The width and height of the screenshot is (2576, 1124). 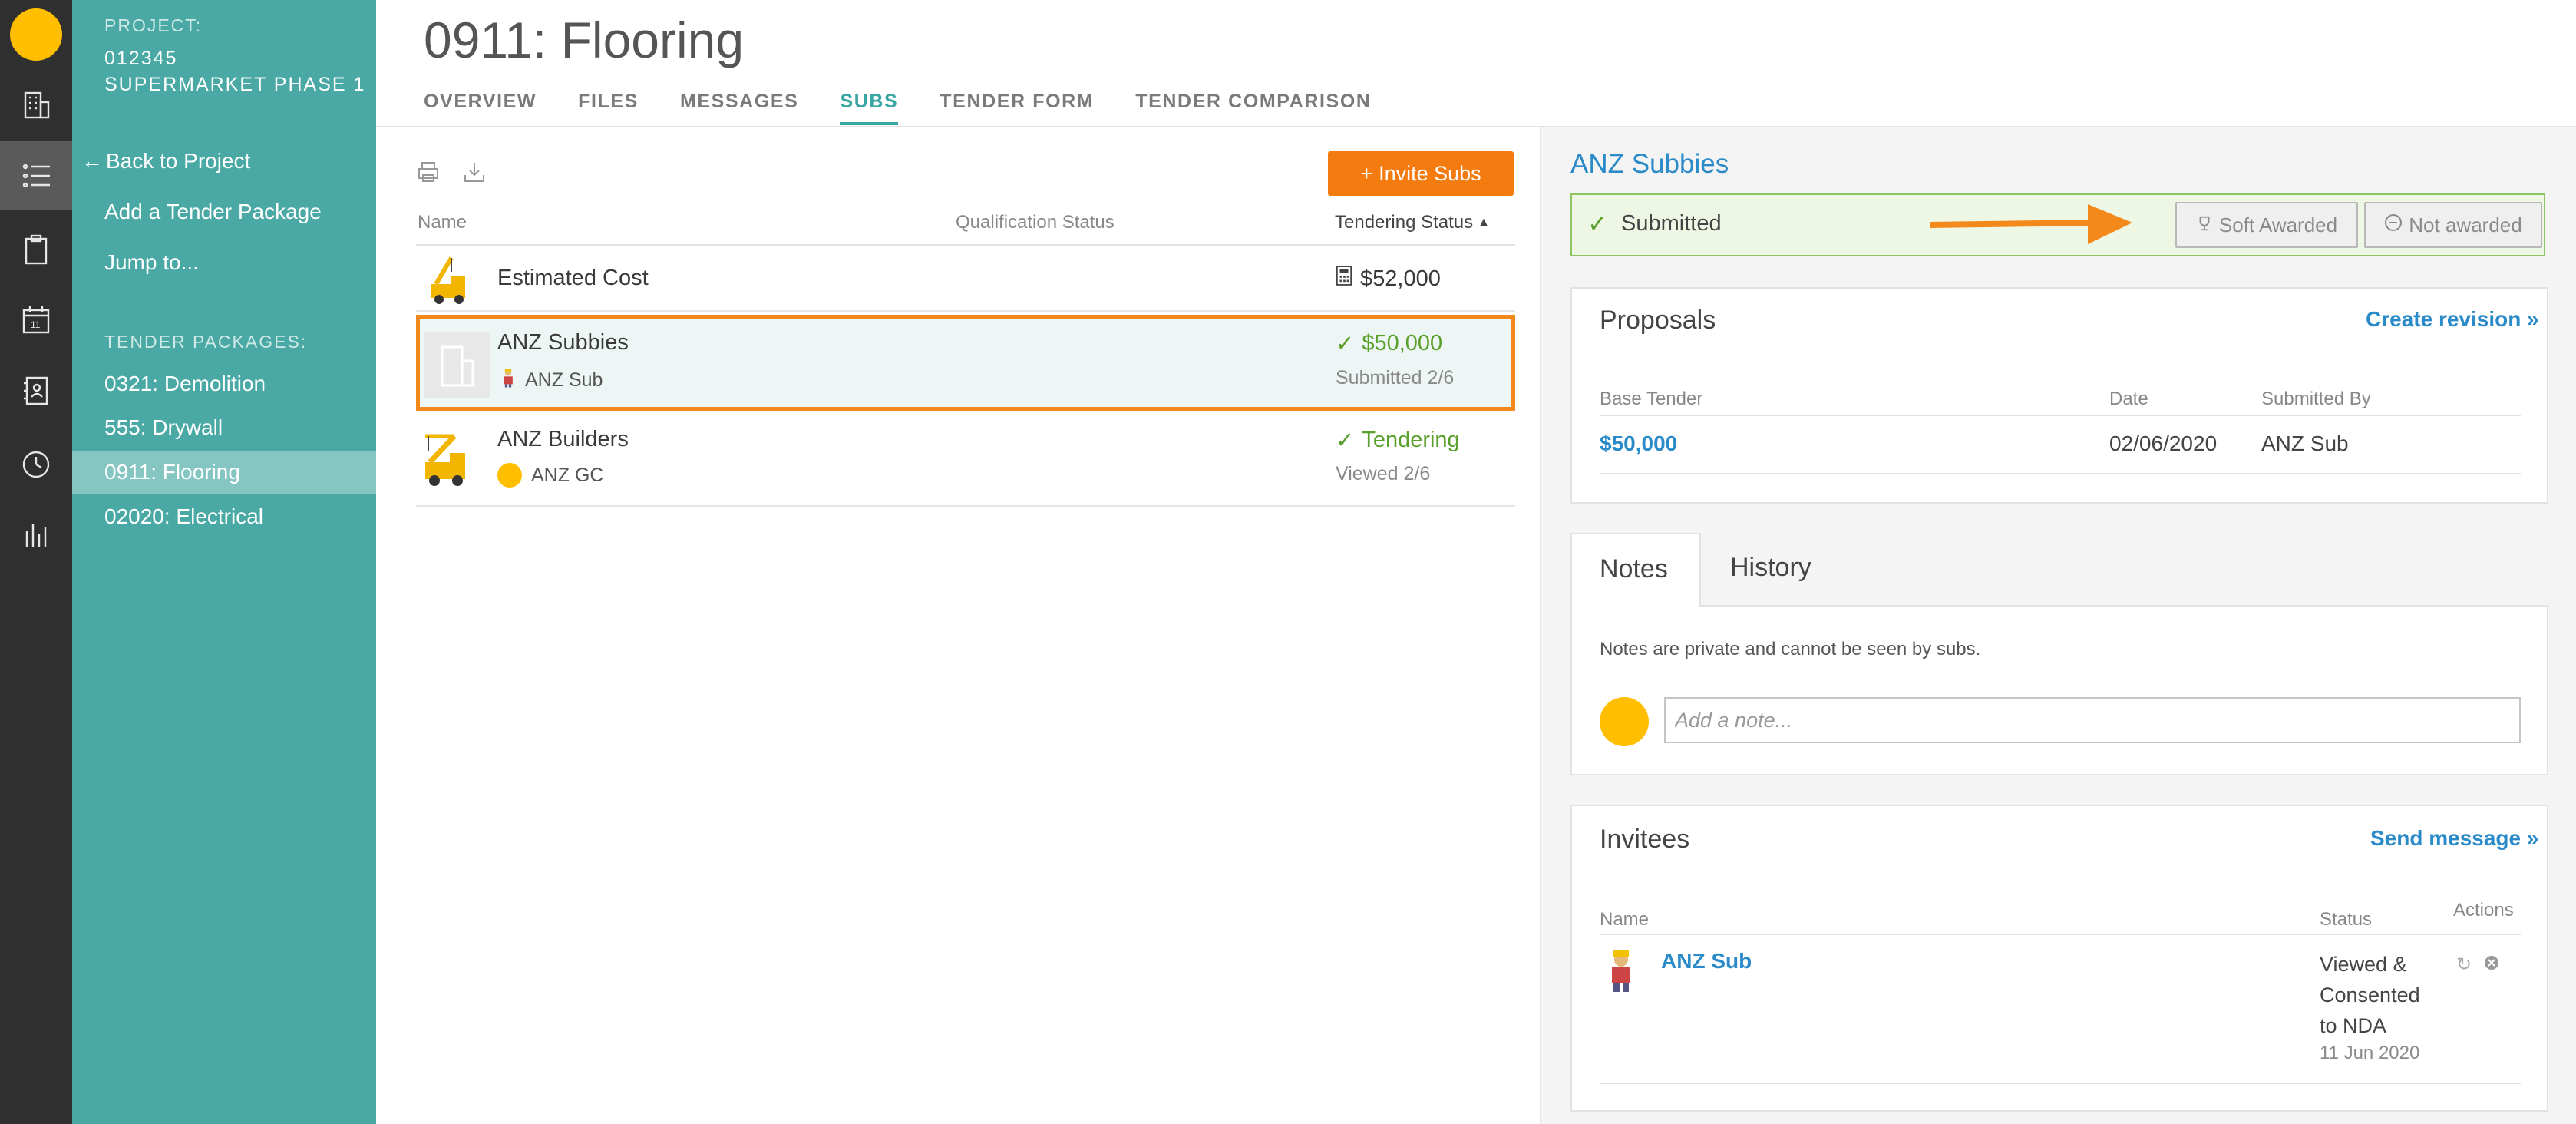 What do you see at coordinates (563, 342) in the screenshot?
I see `row-name-anz-subbies: ANZ Subbies` at bounding box center [563, 342].